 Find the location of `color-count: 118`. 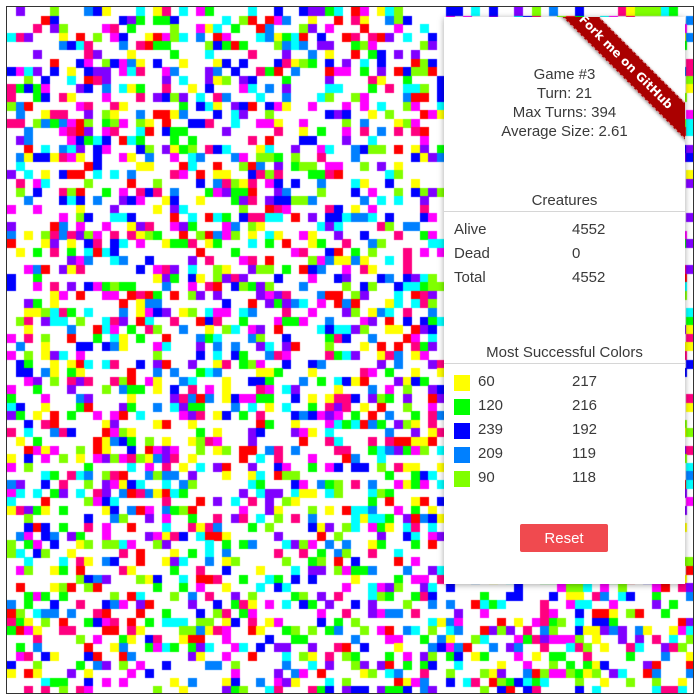

color-count: 118 is located at coordinates (584, 477).